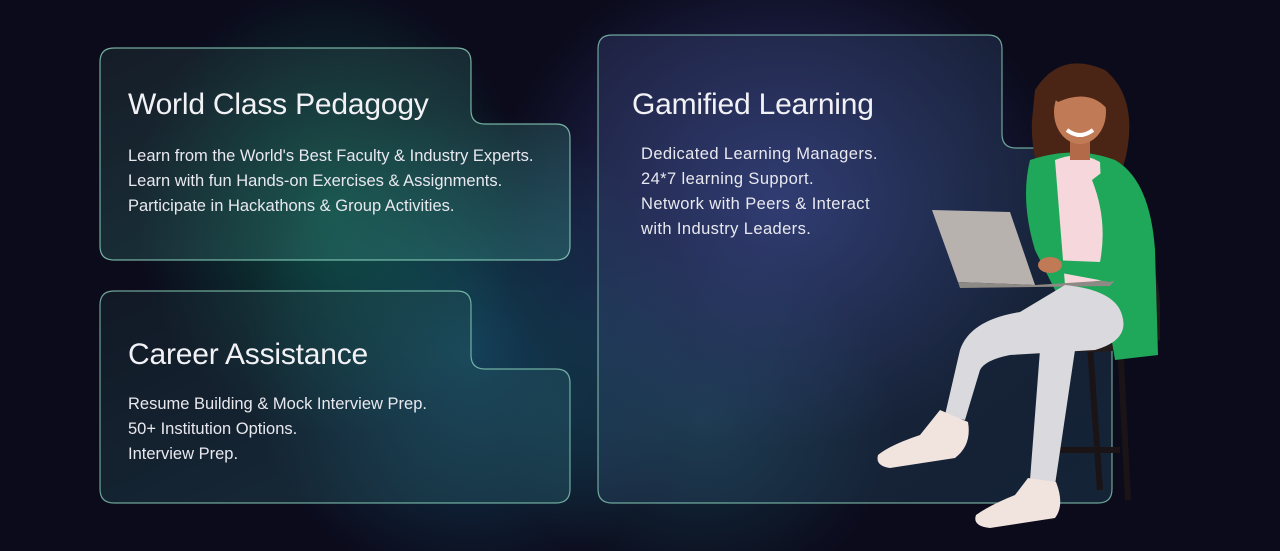  I want to click on card-title: Career Assistance, so click(248, 354).